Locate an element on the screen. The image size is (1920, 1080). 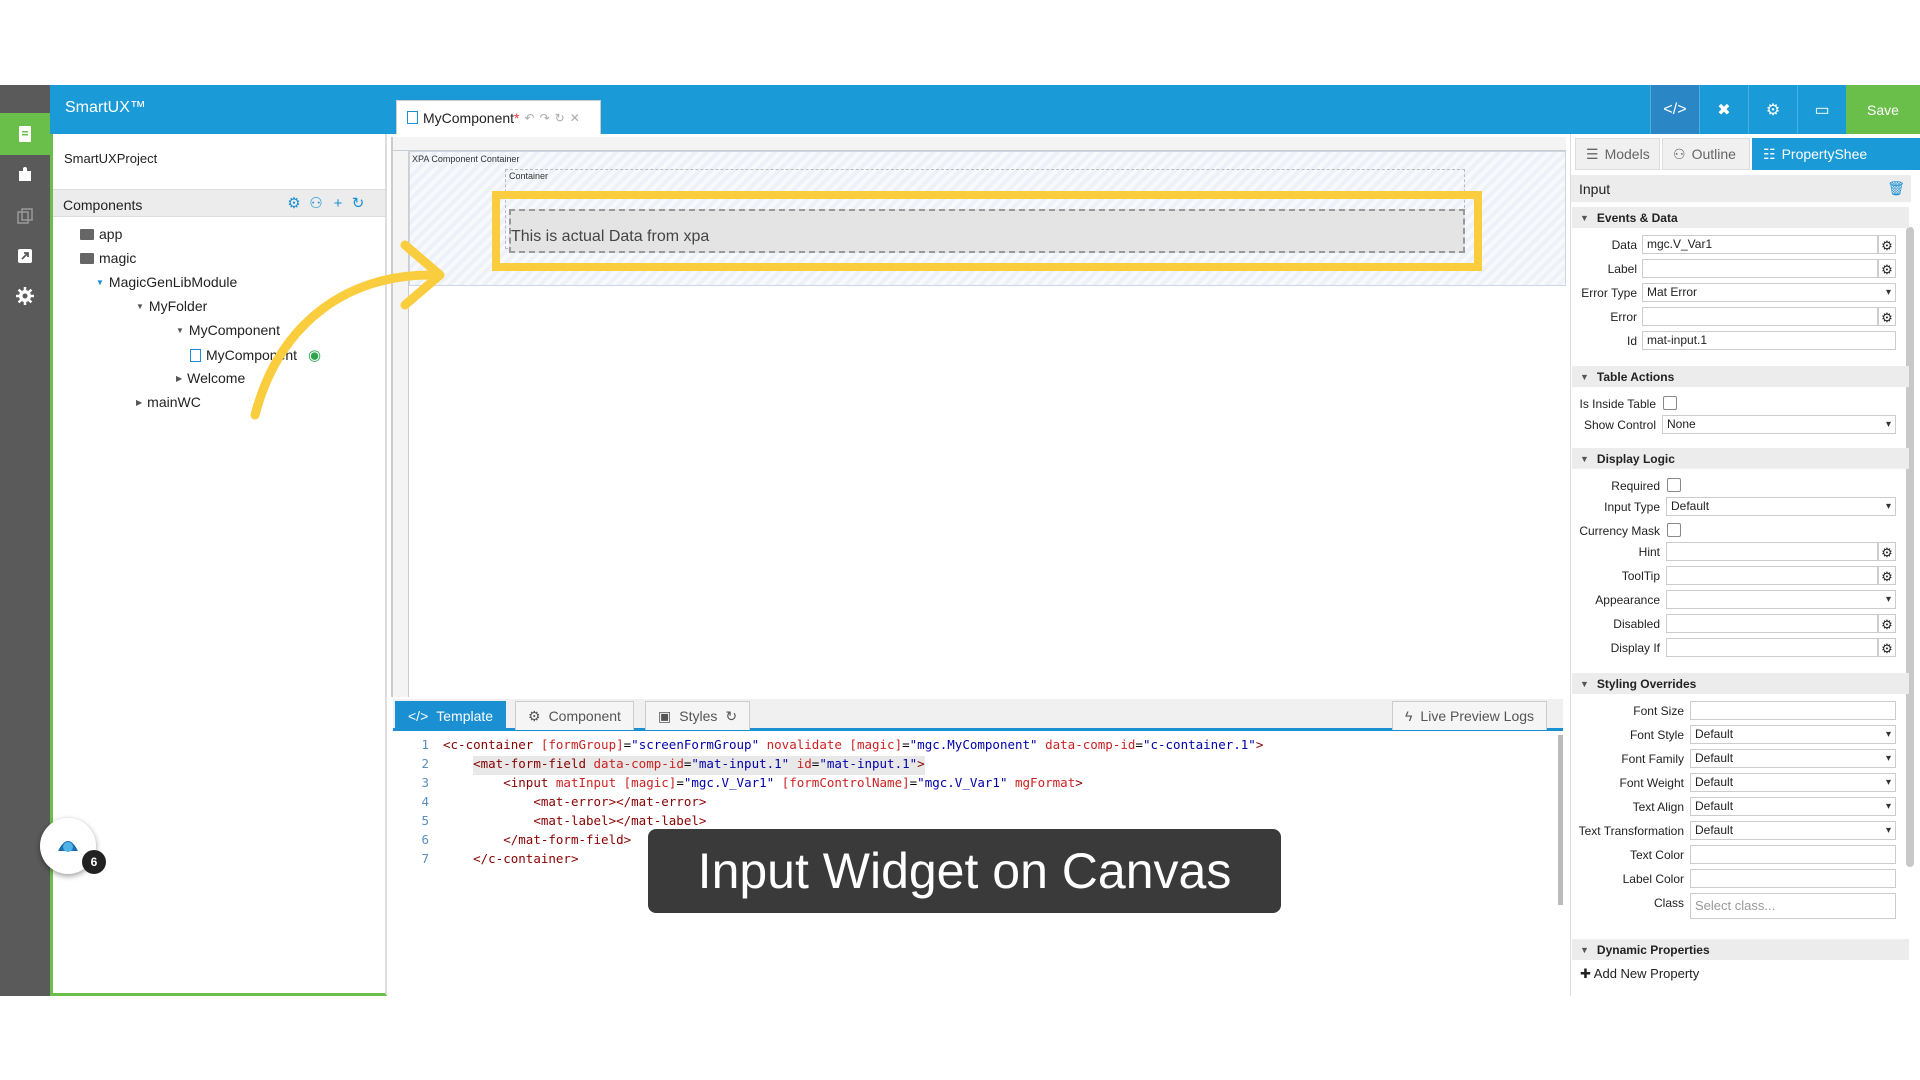
property-input: mat-input.1 is located at coordinates (1769, 340).